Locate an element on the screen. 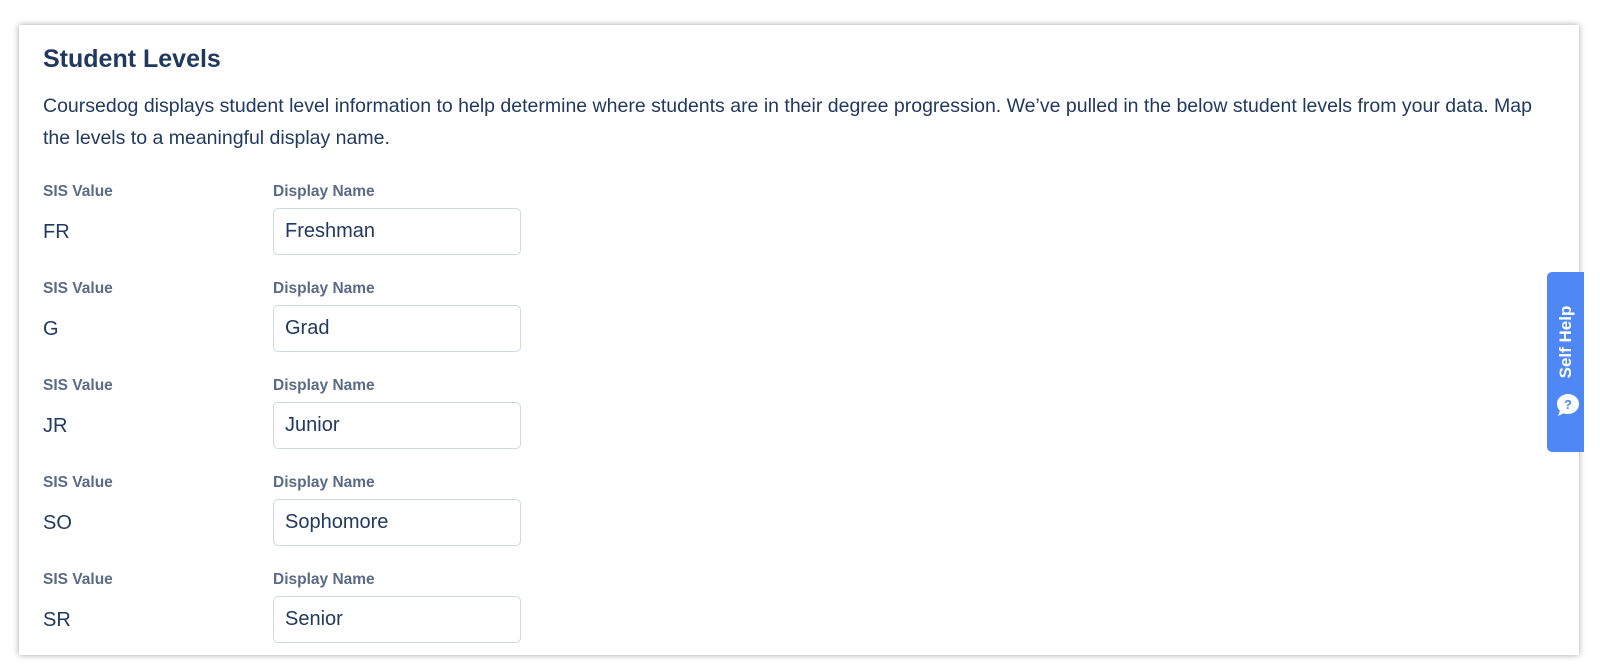 The image size is (1600, 669). sis-value: SO is located at coordinates (57, 523).